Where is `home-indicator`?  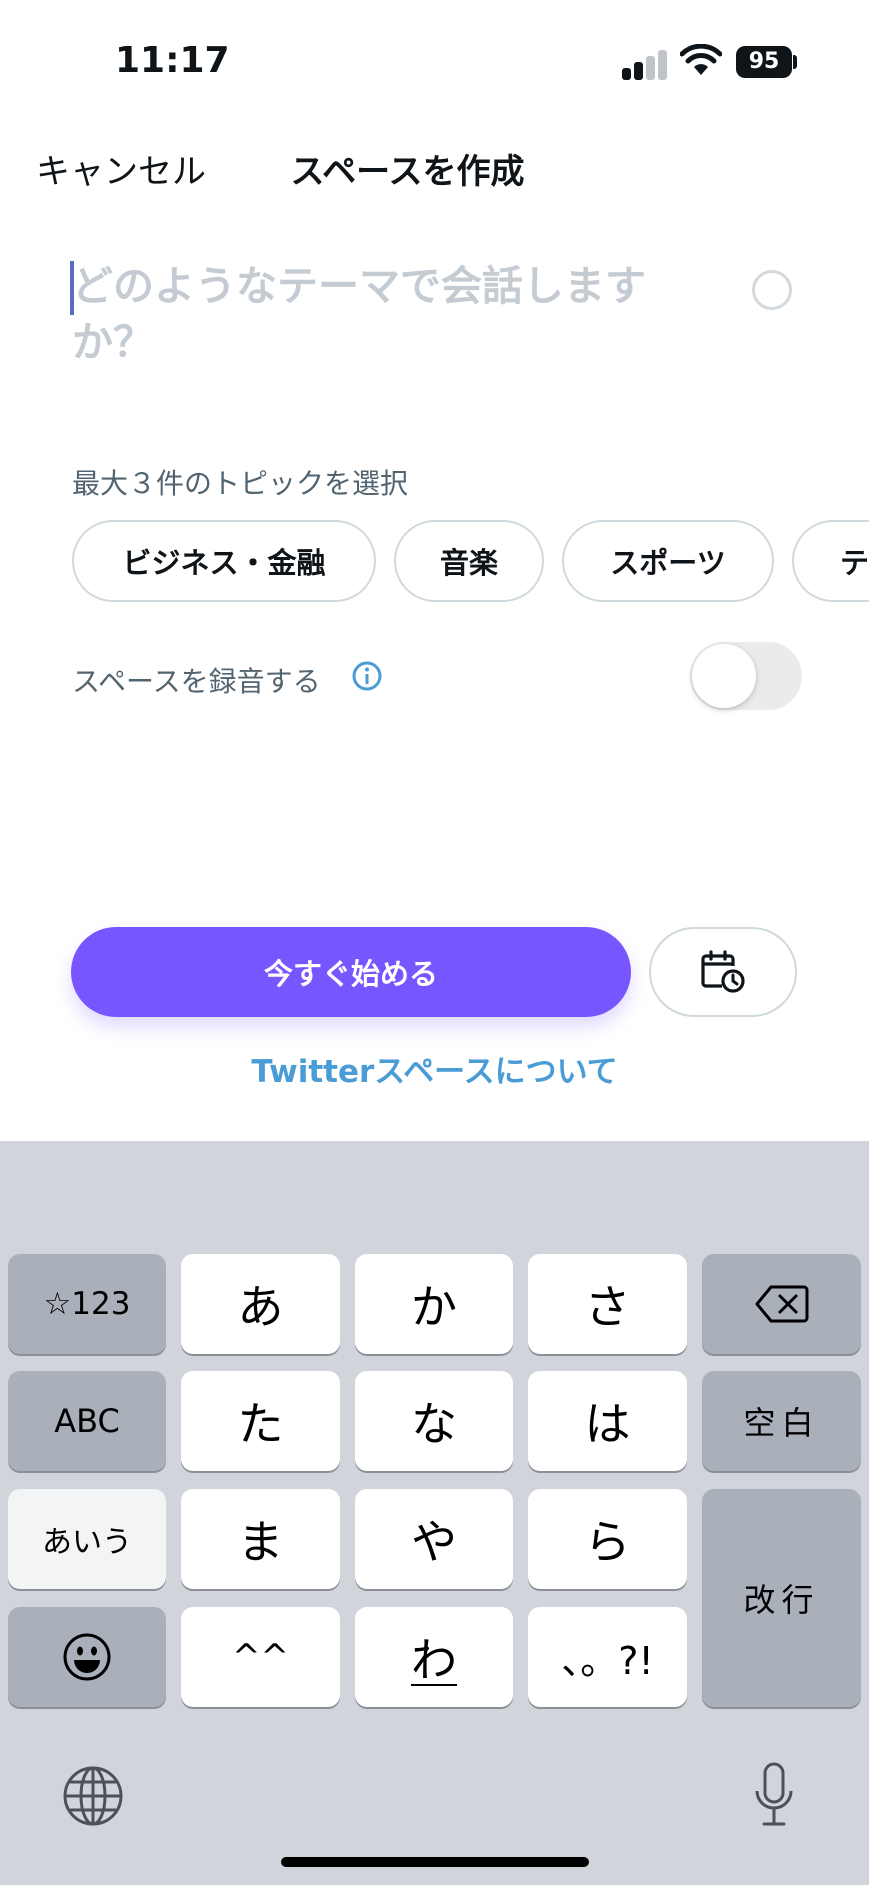 home-indicator is located at coordinates (435, 1862).